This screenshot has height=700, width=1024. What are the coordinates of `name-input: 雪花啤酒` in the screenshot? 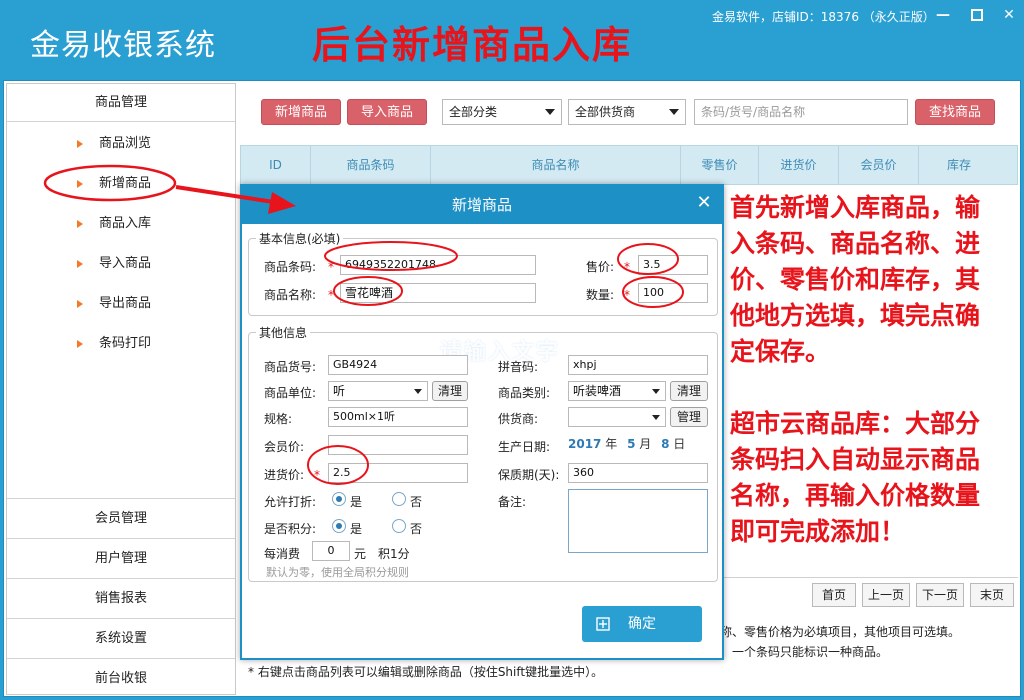 It's located at (438, 293).